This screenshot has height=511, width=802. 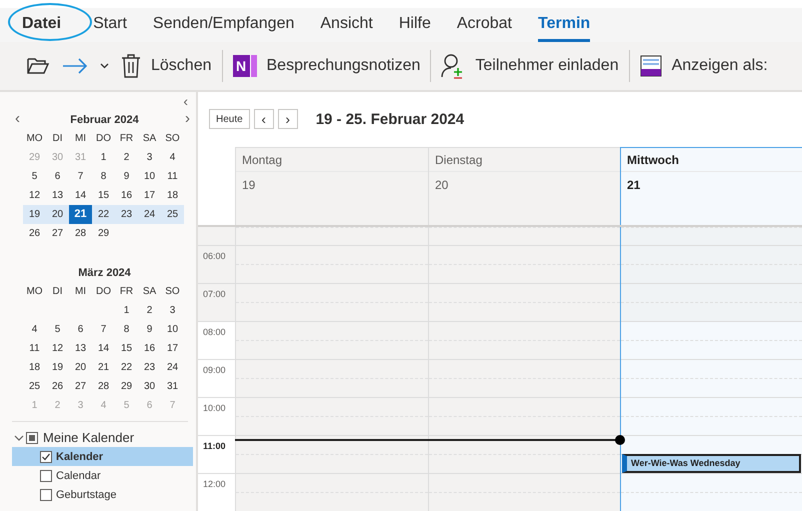 I want to click on calendar-list-item: Kalender, so click(x=102, y=456).